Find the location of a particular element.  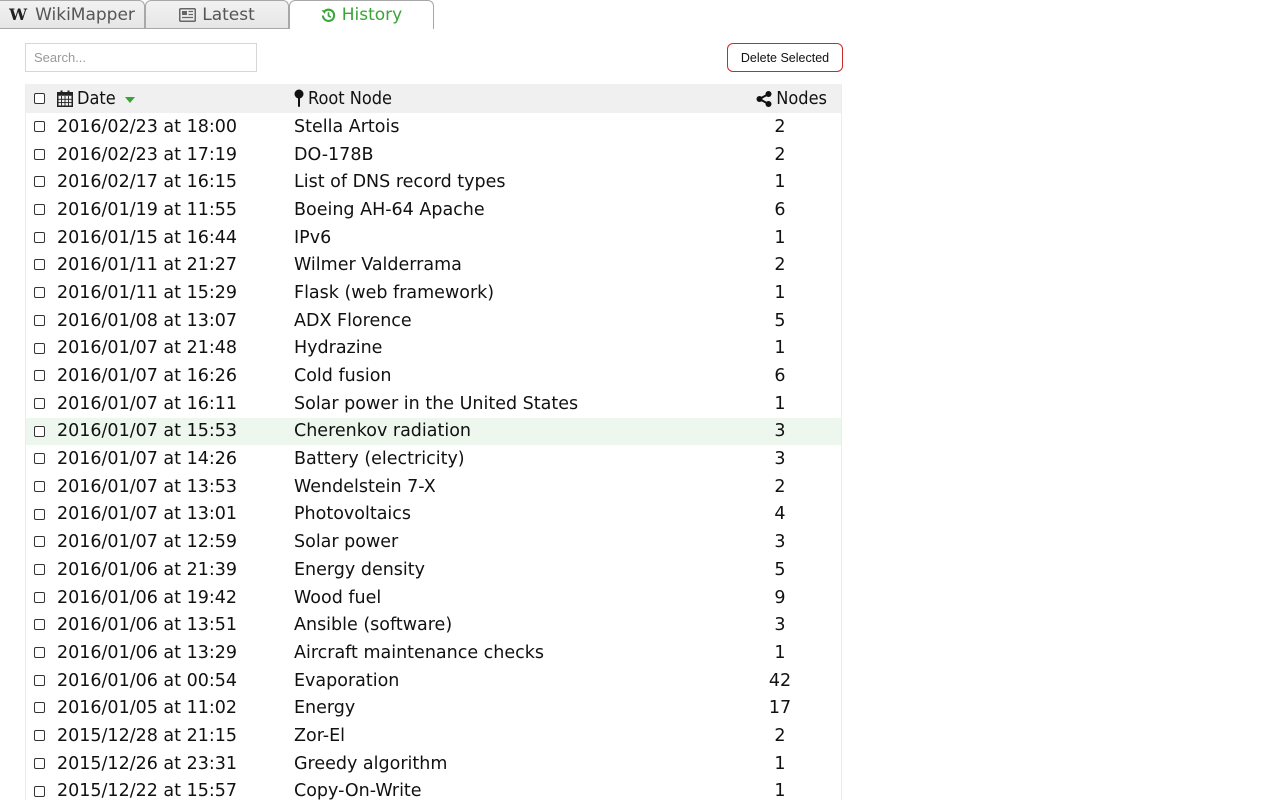

row-node-count: 17 is located at coordinates (780, 708).